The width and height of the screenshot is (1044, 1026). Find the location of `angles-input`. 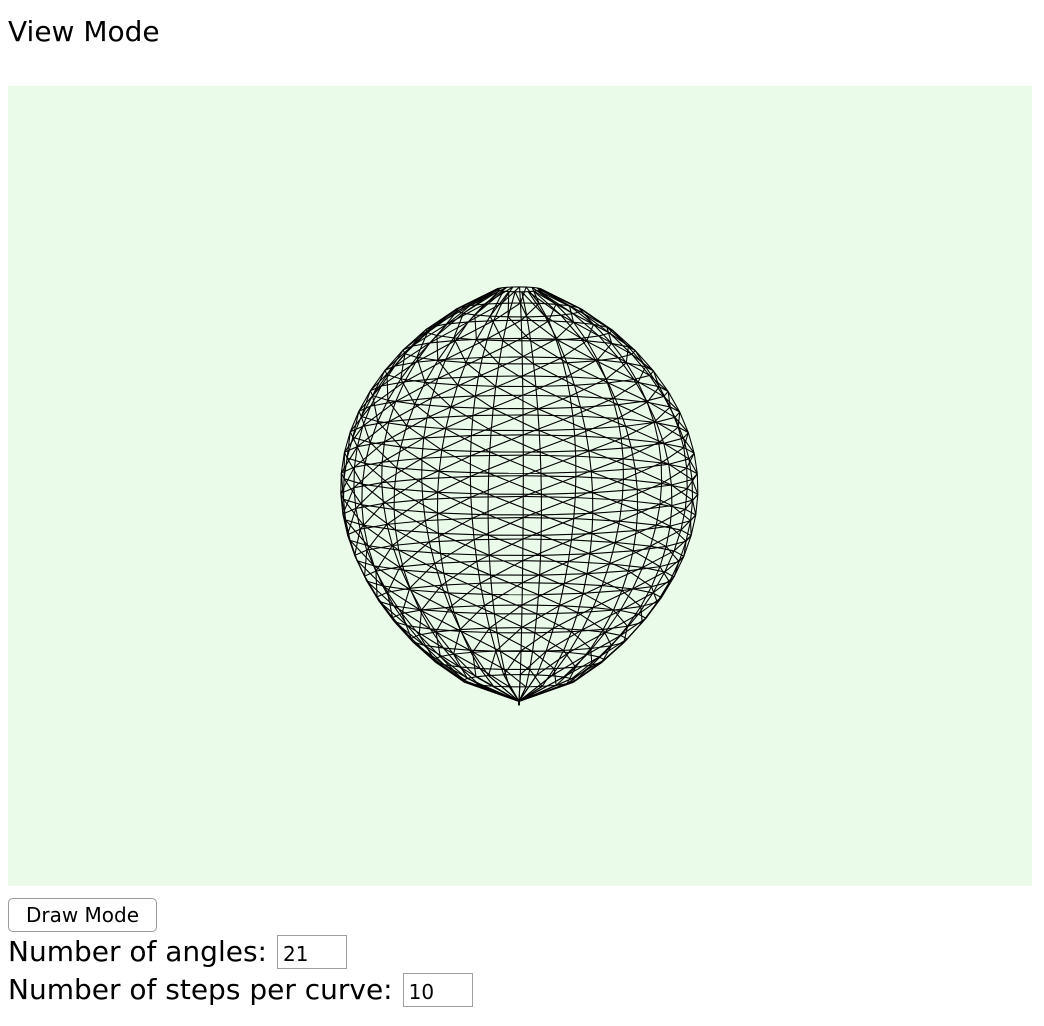

angles-input is located at coordinates (311, 952).